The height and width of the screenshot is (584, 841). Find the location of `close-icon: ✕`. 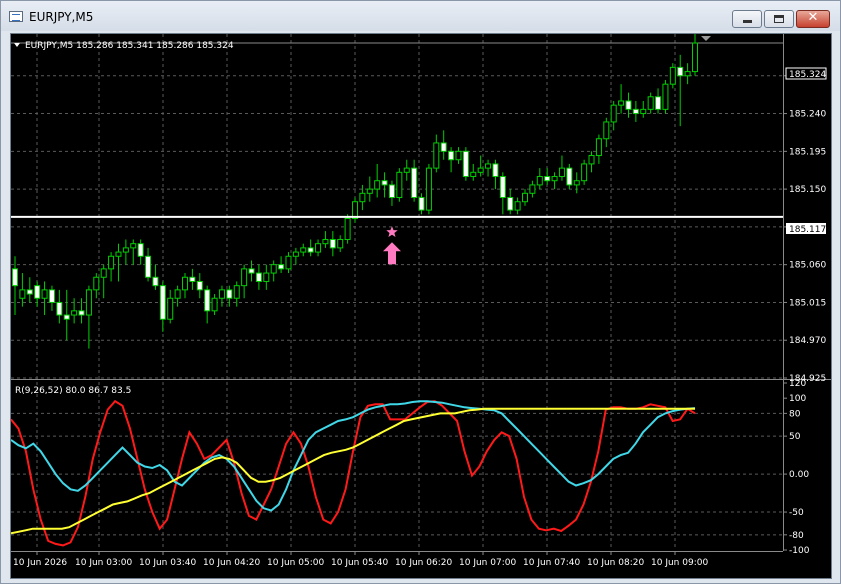

close-icon: ✕ is located at coordinates (813, 17).